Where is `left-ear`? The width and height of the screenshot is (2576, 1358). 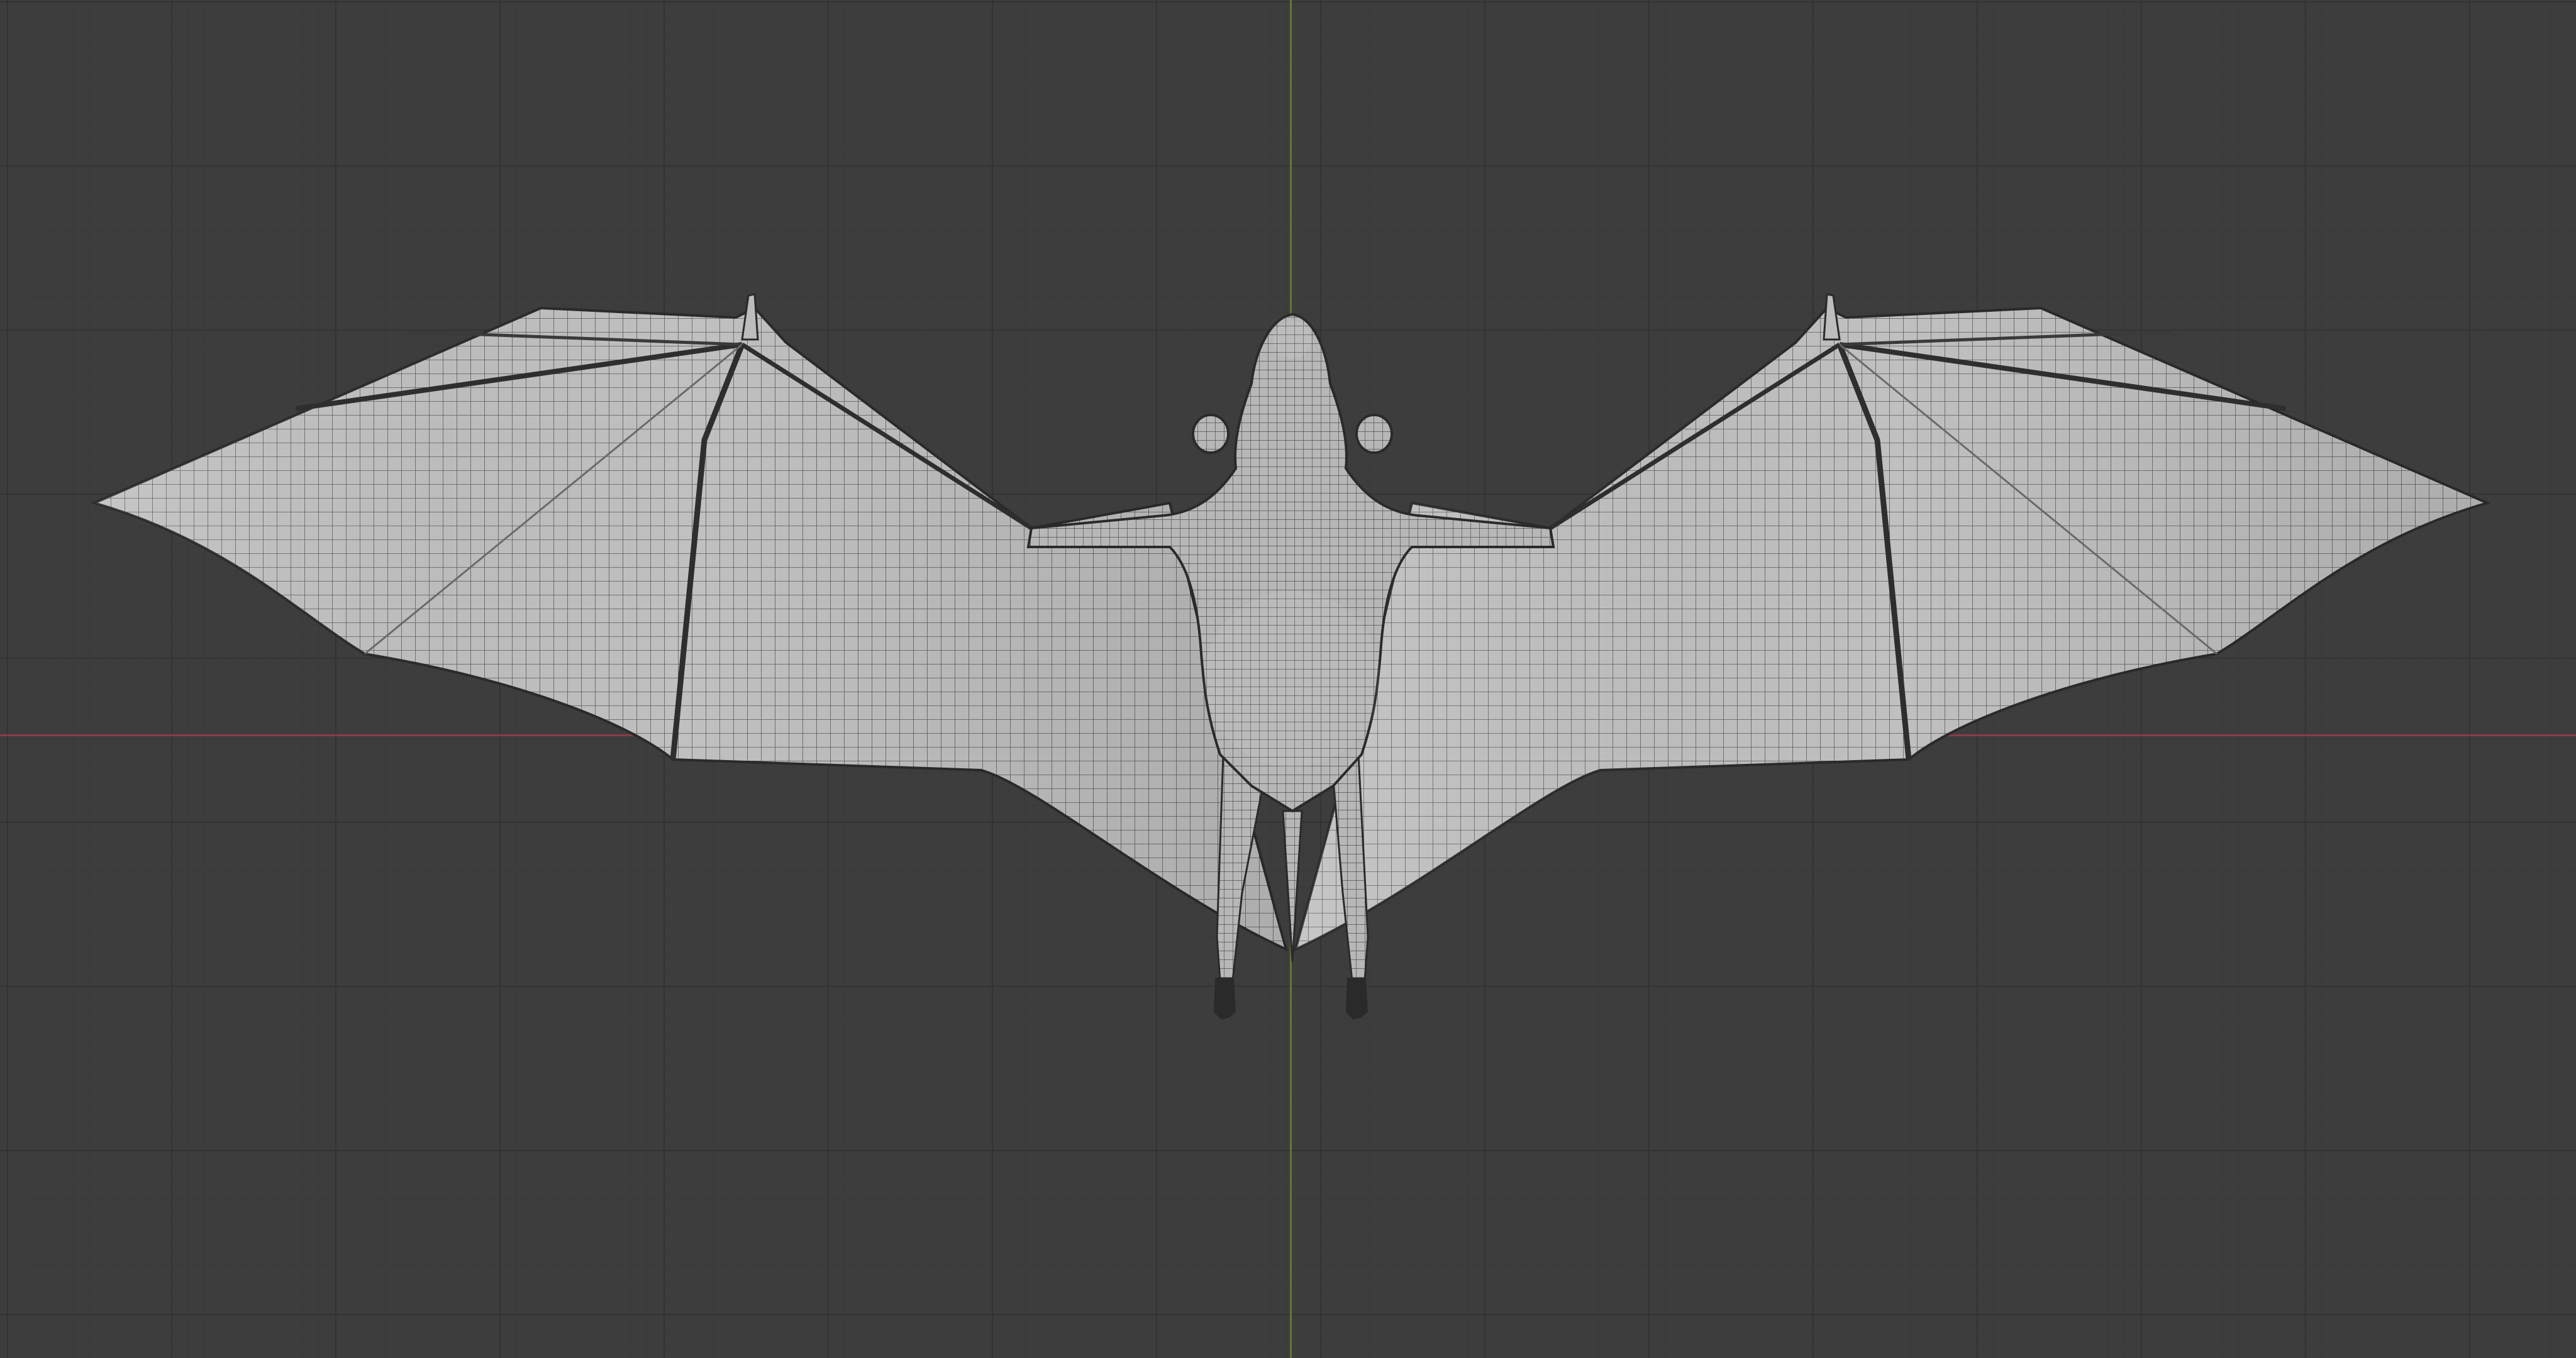
left-ear is located at coordinates (1211, 434).